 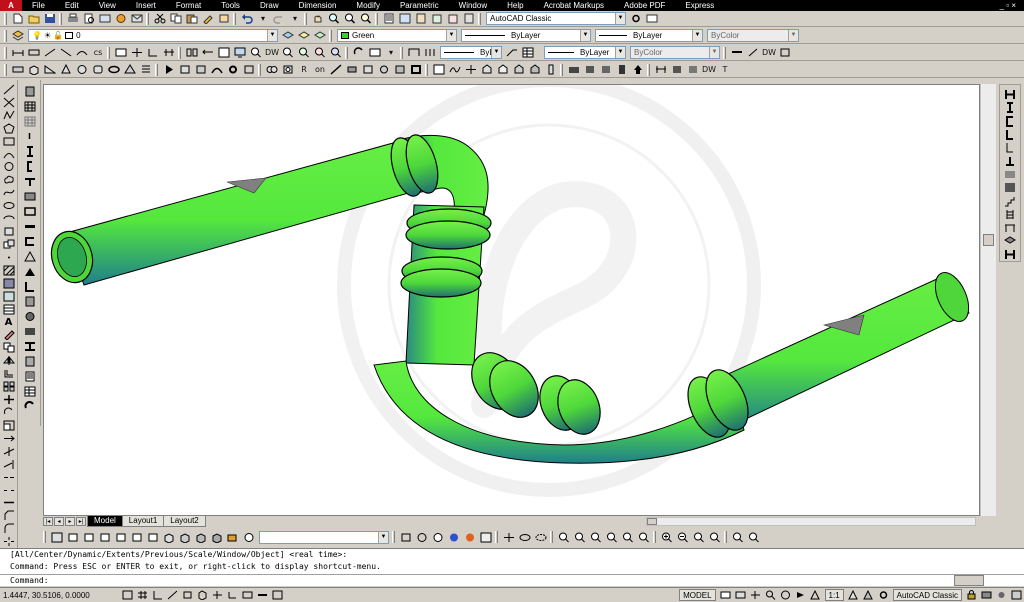 What do you see at coordinates (740, 595) in the screenshot?
I see `quick-view-drawings-icon` at bounding box center [740, 595].